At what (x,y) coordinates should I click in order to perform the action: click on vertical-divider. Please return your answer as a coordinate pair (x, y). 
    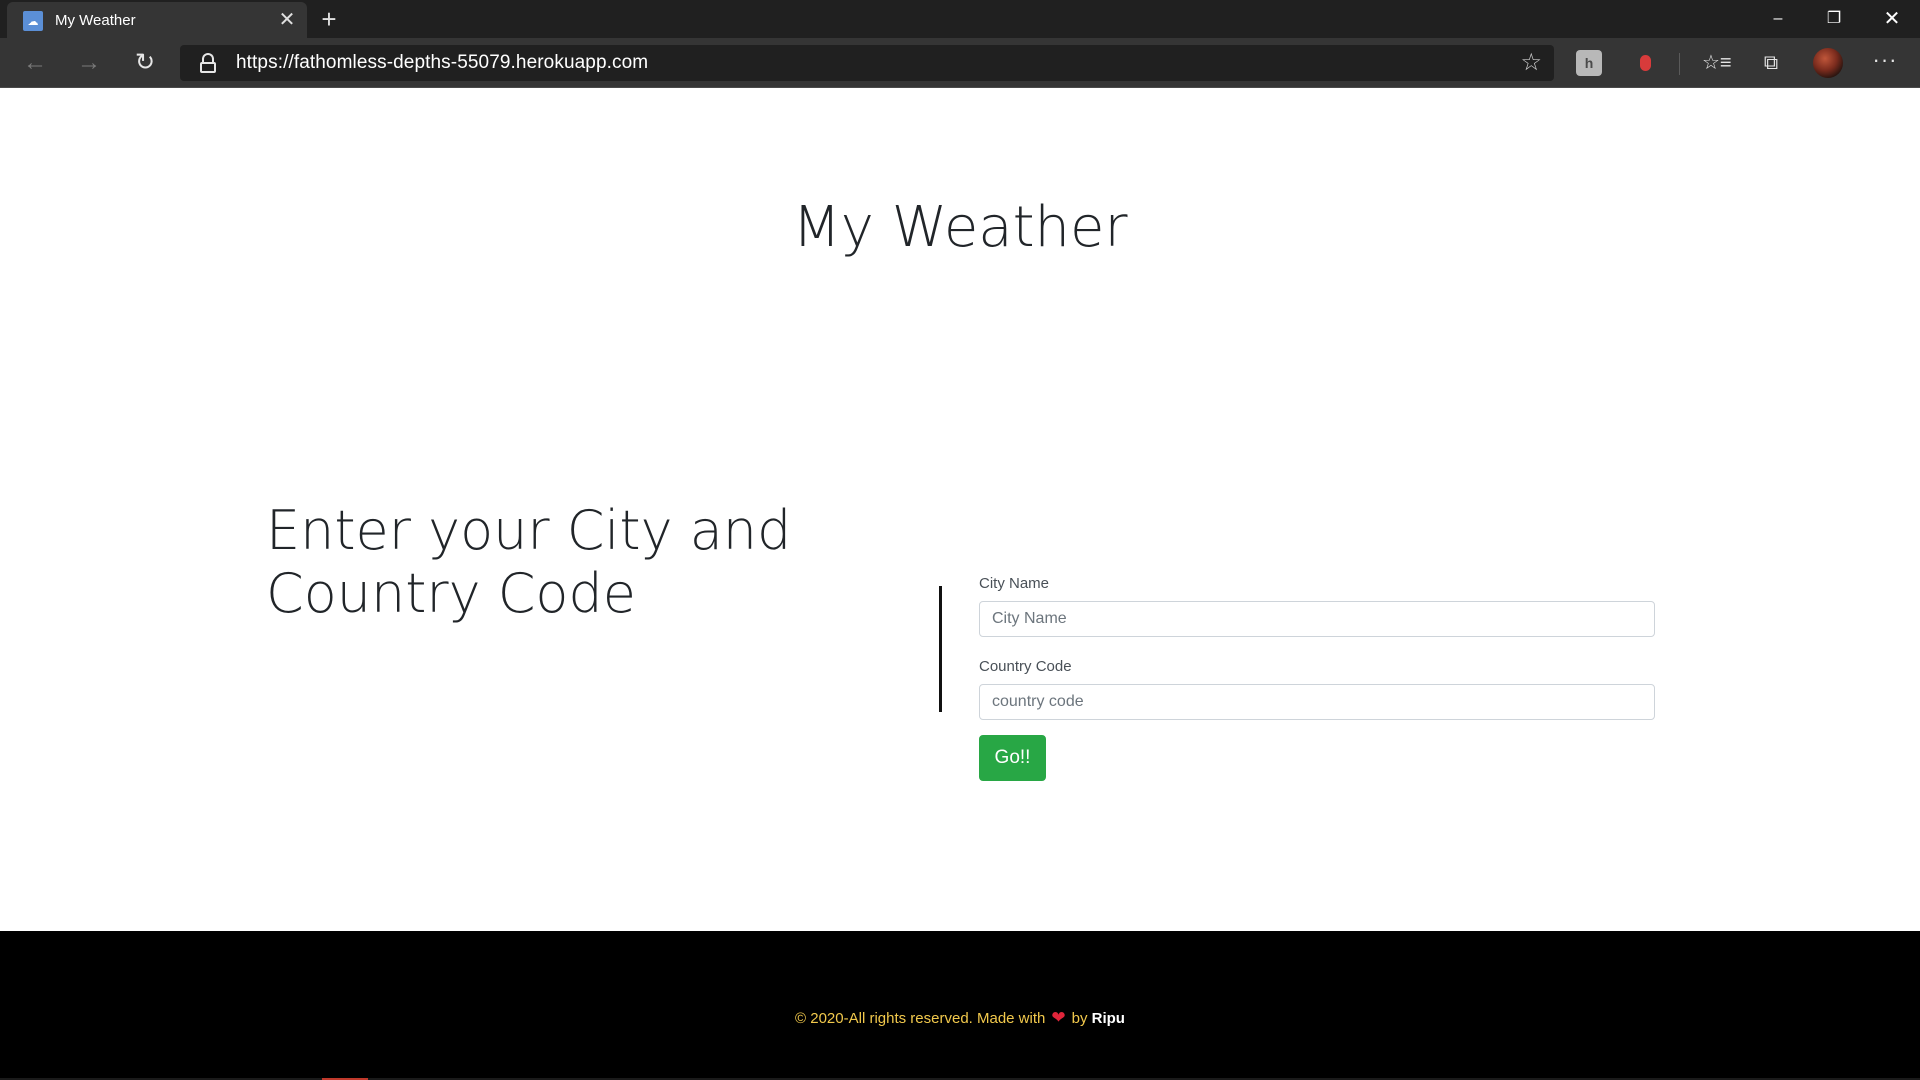
    Looking at the image, I should click on (940, 649).